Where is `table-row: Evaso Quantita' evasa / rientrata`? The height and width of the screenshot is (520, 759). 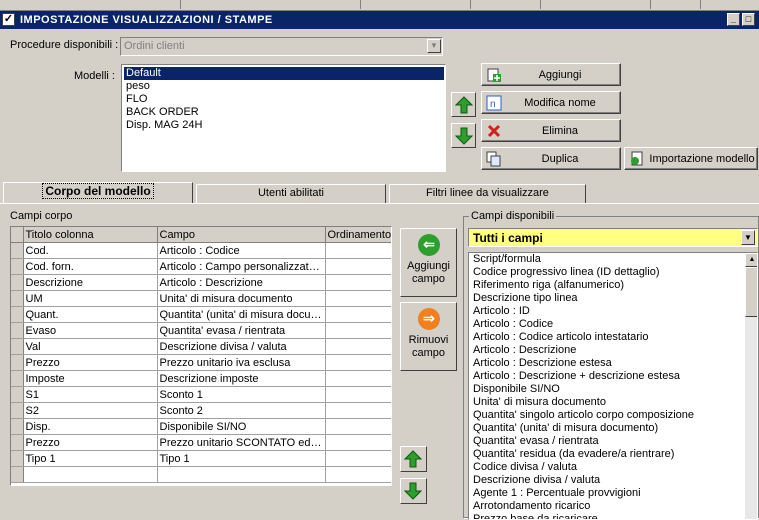
table-row: Evaso Quantita' evasa / rientrata is located at coordinates (201, 330).